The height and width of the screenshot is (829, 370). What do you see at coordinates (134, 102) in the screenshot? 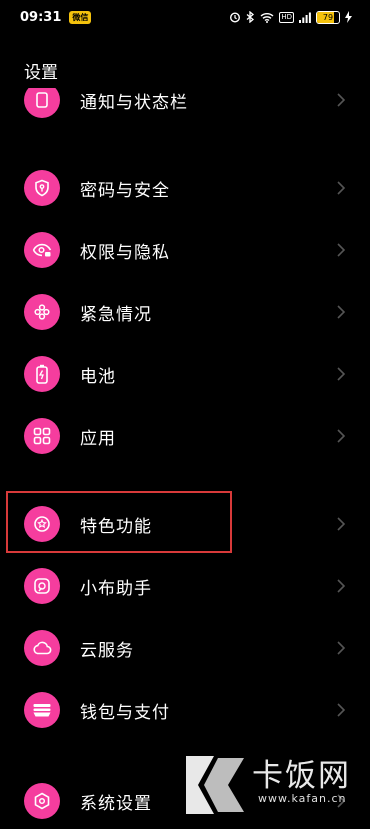
I see `item-label: 通知与状态栏` at bounding box center [134, 102].